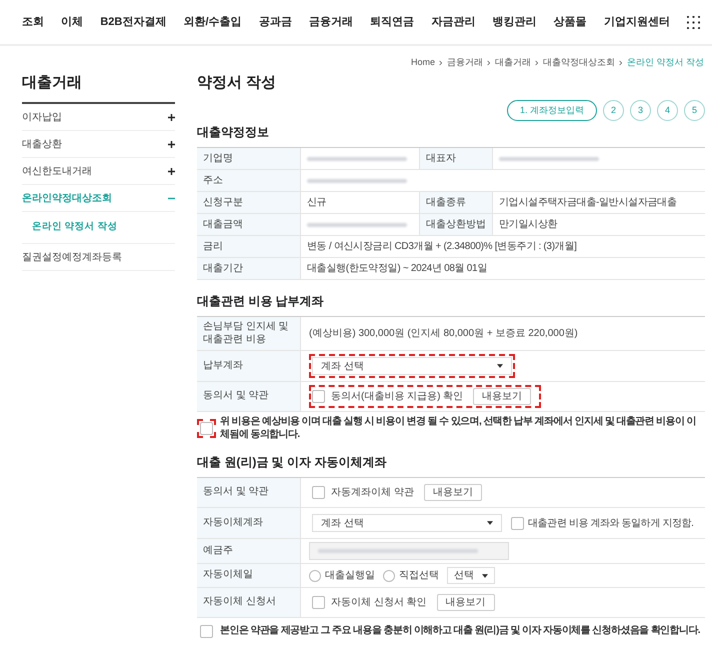  Describe the element at coordinates (372, 493) in the screenshot. I see `checkbox-label: 자동계좌이체 약관` at that location.